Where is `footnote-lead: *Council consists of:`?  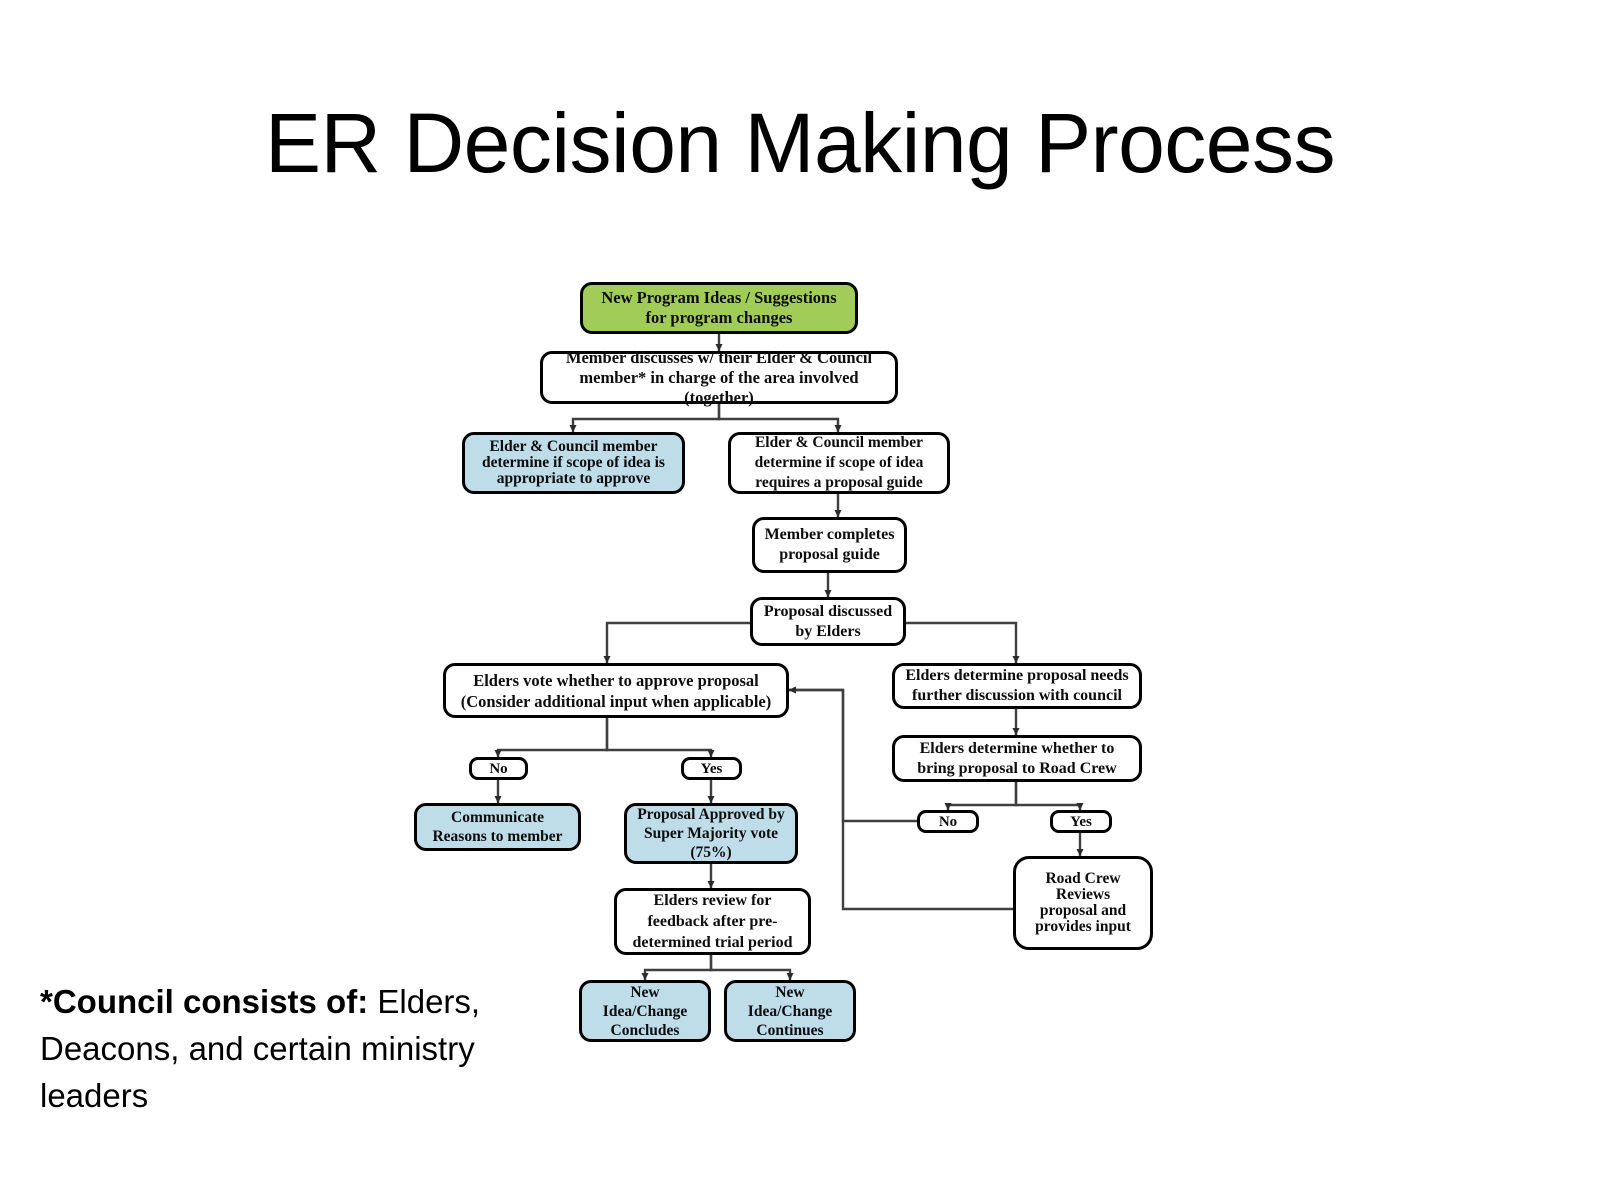 footnote-lead: *Council consists of: is located at coordinates (204, 1001).